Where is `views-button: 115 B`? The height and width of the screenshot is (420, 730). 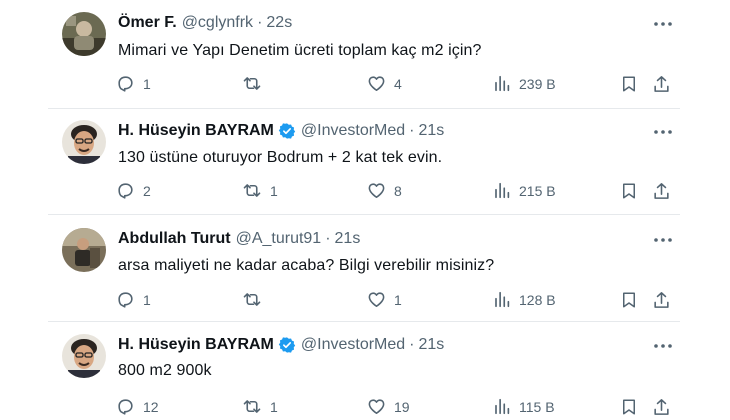
views-button: 115 B is located at coordinates (524, 406).